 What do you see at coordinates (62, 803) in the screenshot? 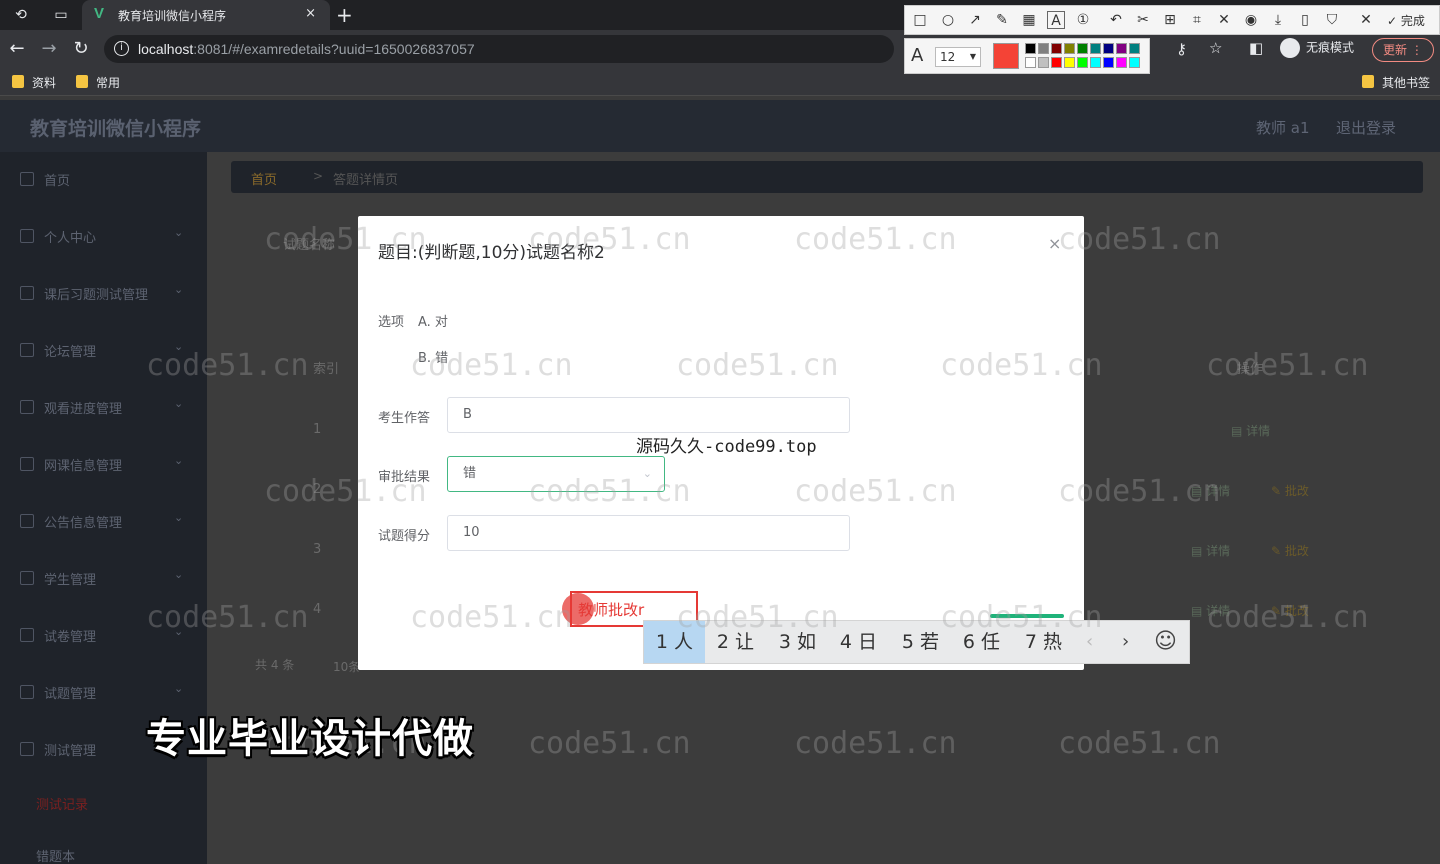
I see `sidebar-sub-test-records: 测试记录` at bounding box center [62, 803].